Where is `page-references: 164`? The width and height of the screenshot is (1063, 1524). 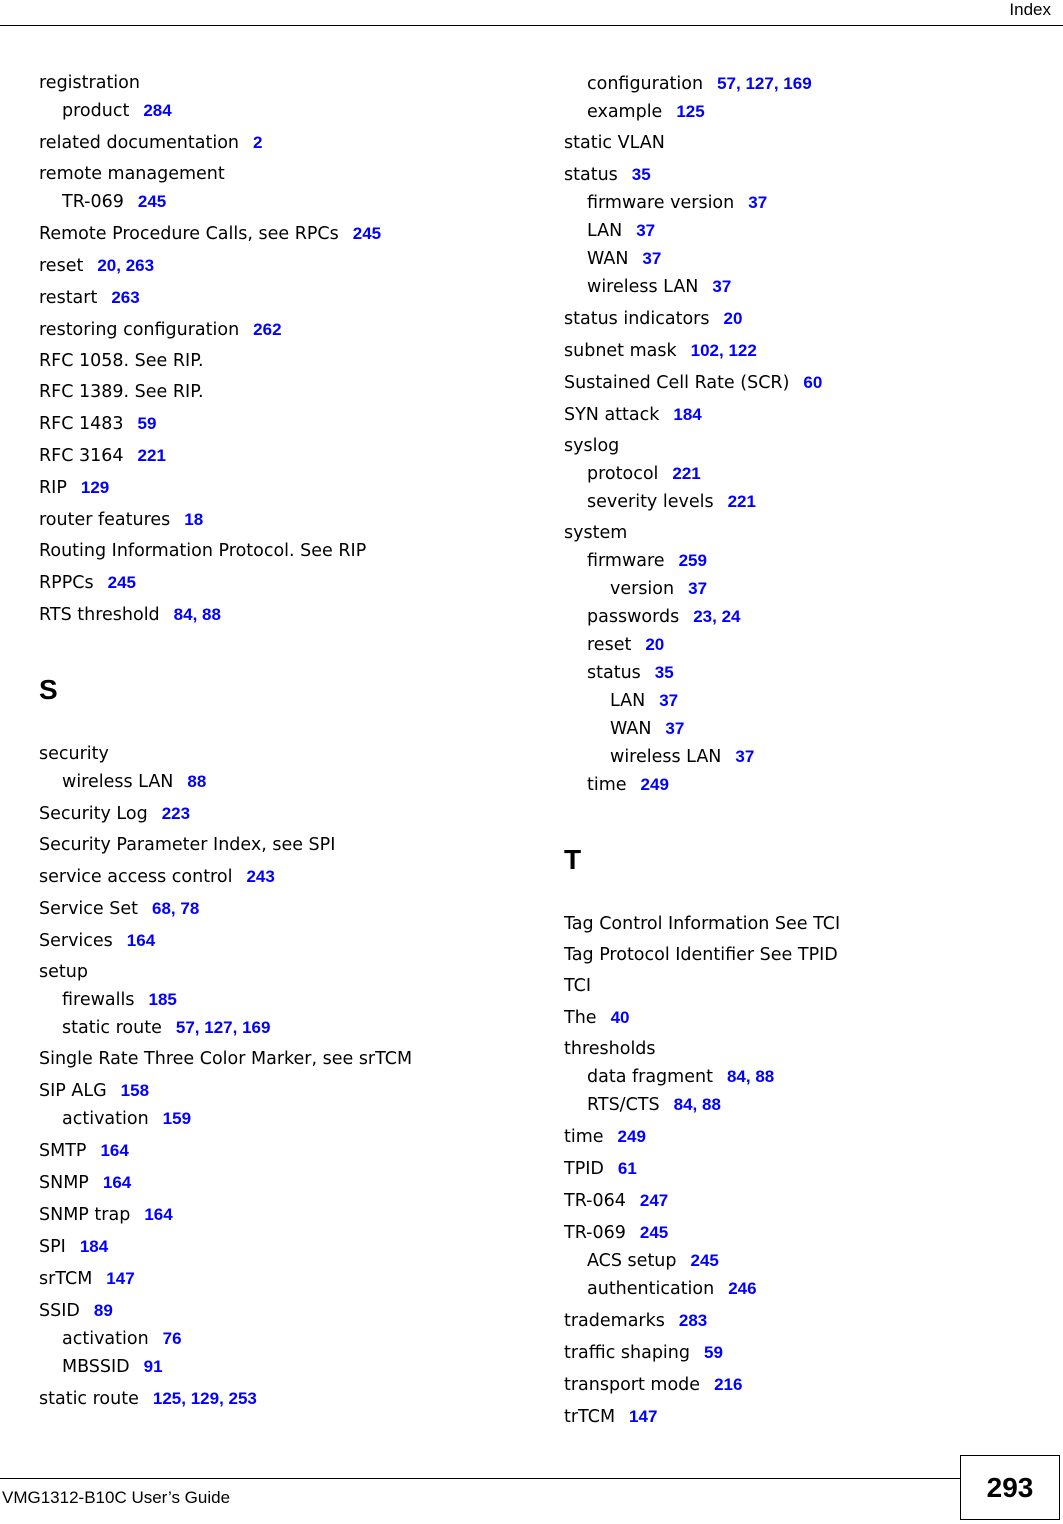 page-references: 164 is located at coordinates (117, 1182).